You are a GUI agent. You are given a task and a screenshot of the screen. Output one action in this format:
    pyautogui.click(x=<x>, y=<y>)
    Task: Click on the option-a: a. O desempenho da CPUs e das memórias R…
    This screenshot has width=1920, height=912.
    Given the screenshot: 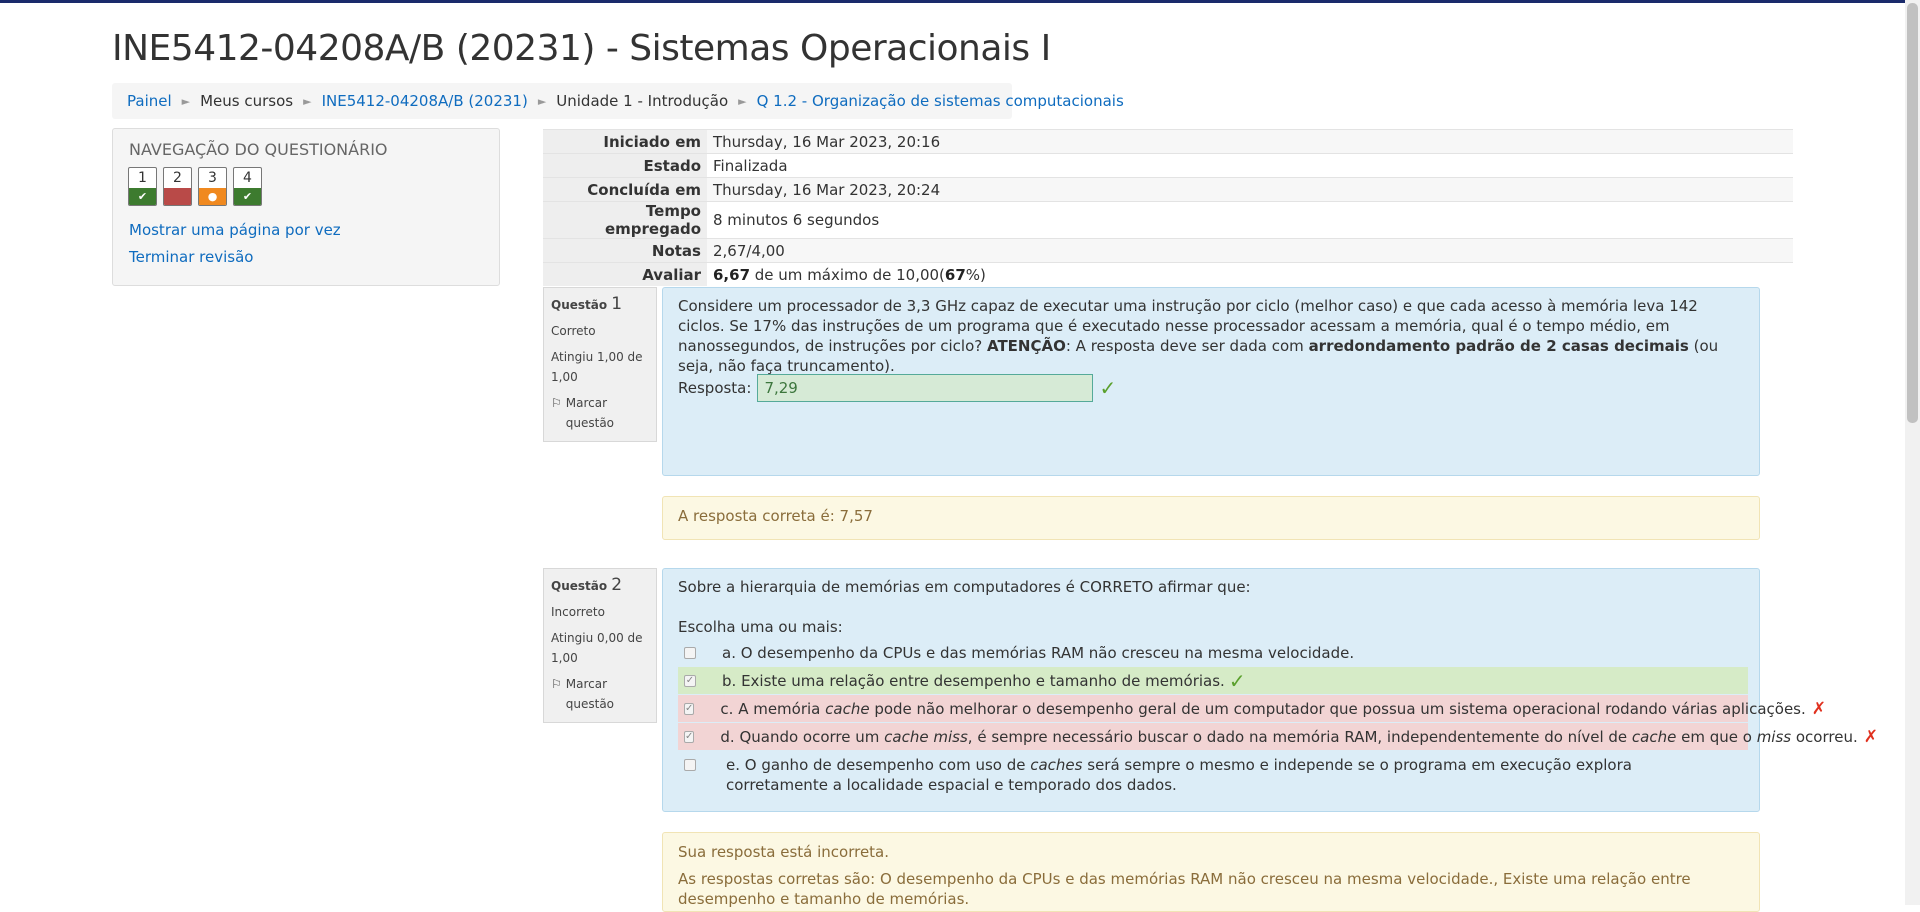 What is the action you would take?
    pyautogui.click(x=1213, y=652)
    